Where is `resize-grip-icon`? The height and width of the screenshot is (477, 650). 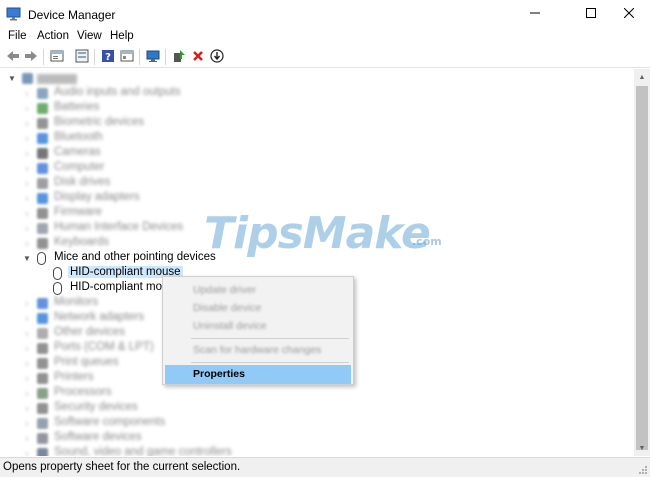 resize-grip-icon is located at coordinates (643, 470).